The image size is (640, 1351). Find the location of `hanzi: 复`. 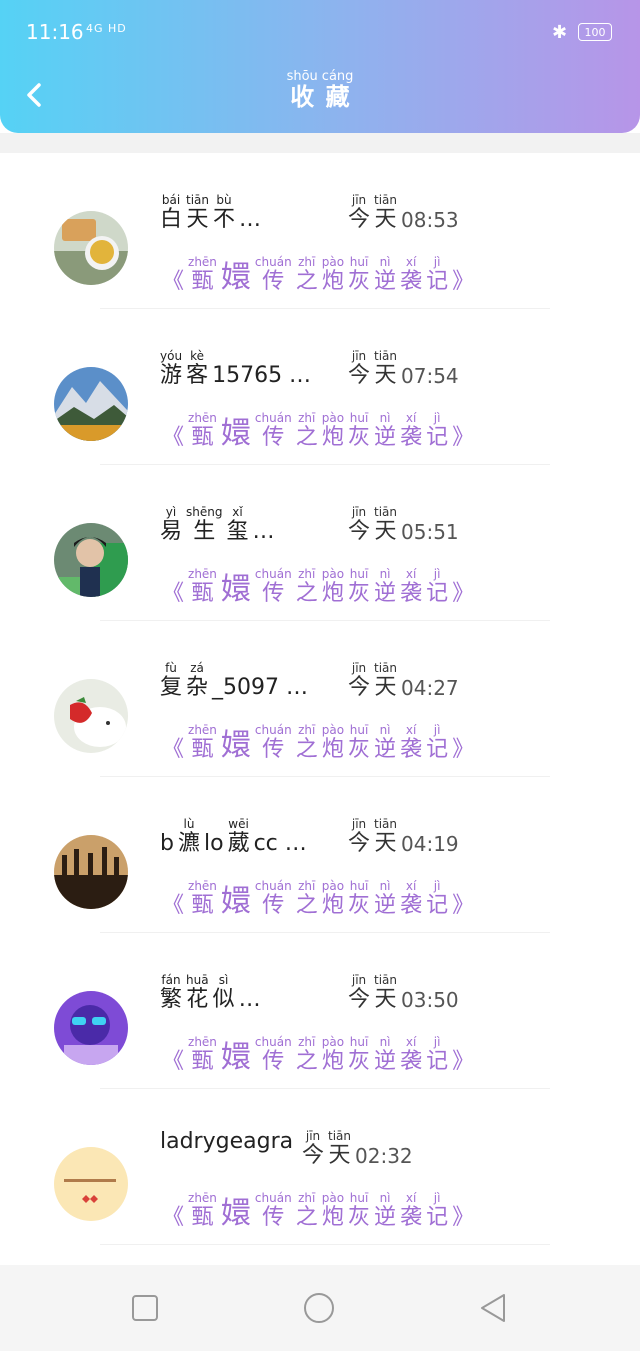

hanzi: 复 is located at coordinates (171, 687).